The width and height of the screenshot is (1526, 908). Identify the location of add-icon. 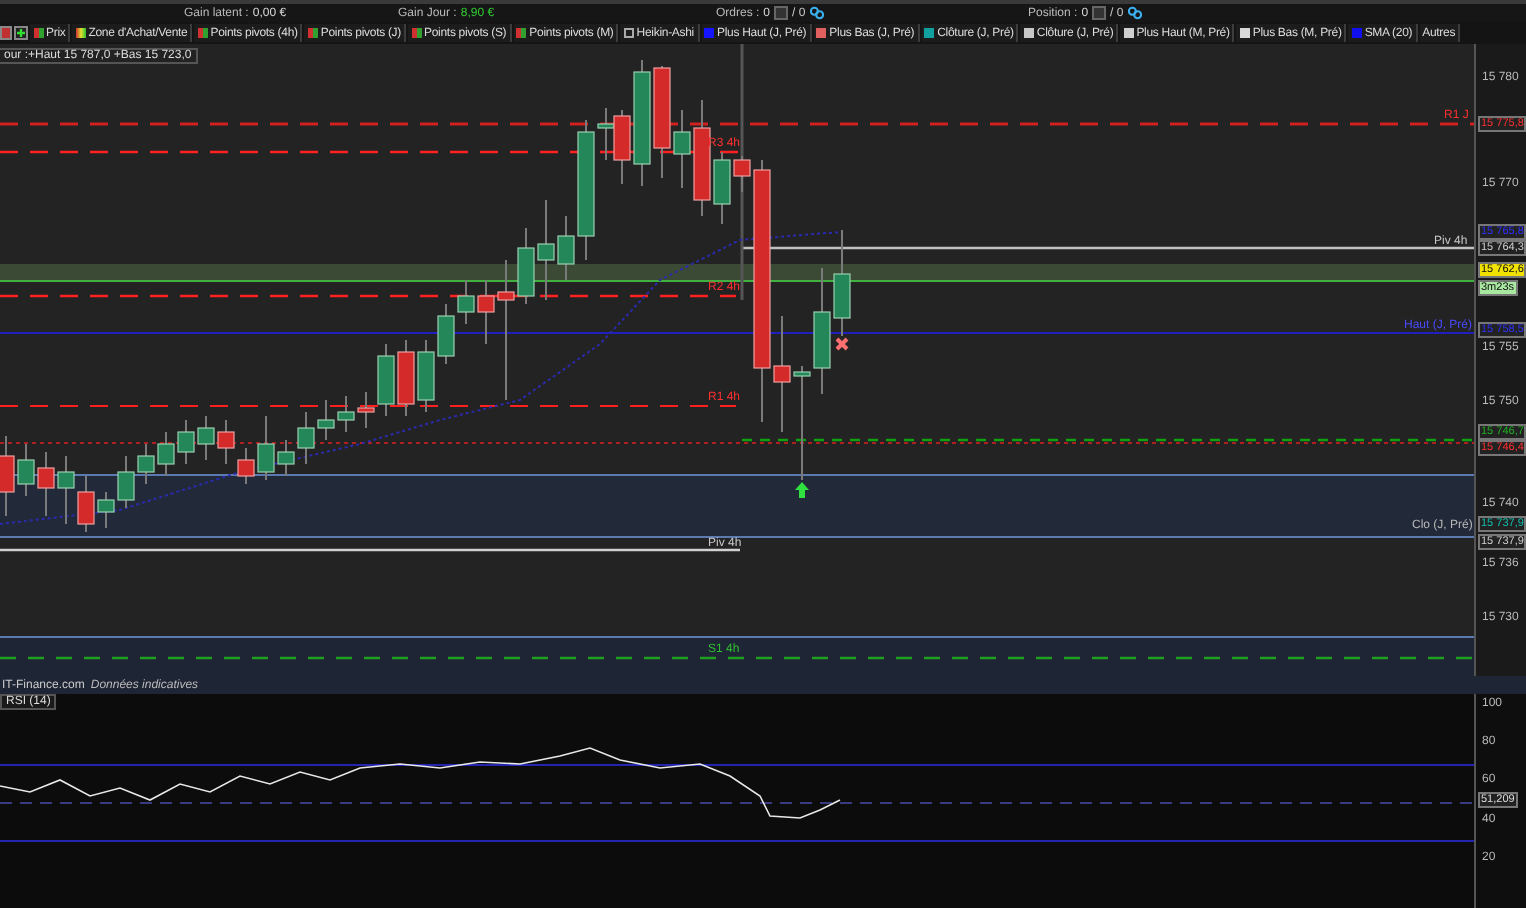
(21, 33).